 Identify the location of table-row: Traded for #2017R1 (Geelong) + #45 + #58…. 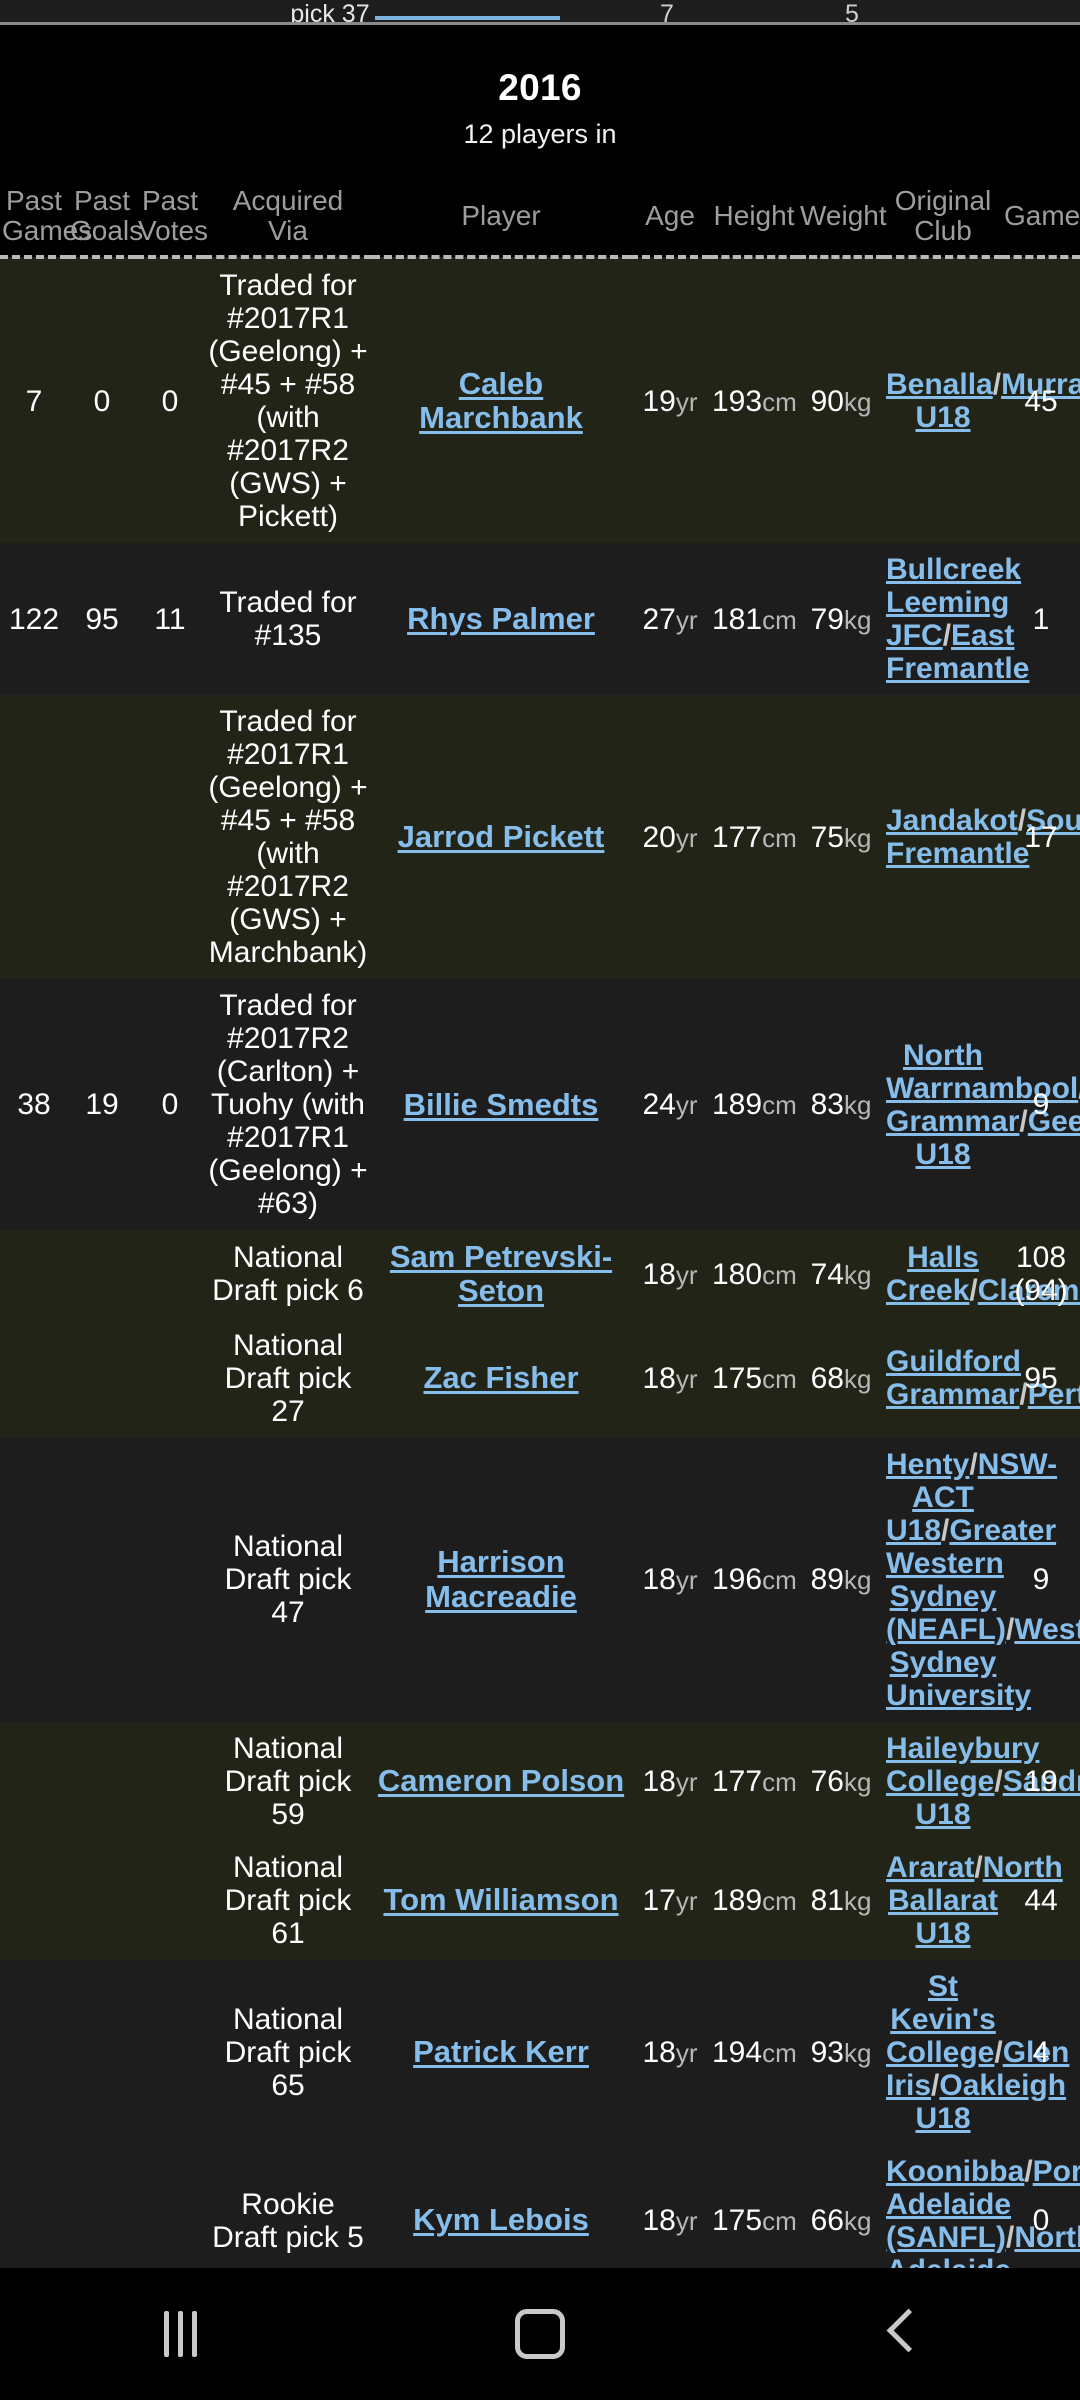
(540, 837).